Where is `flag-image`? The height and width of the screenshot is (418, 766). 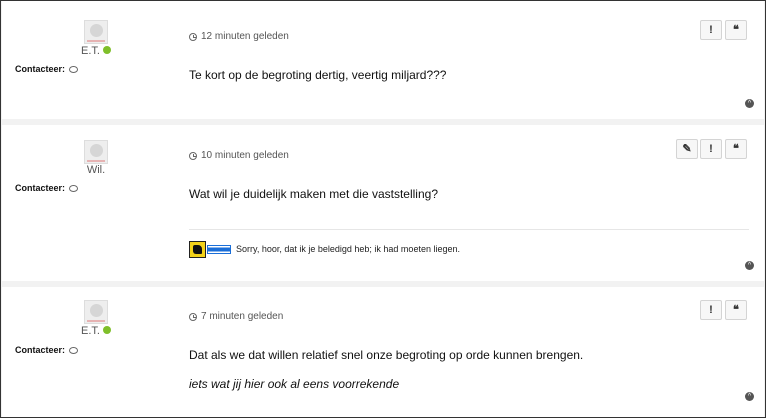
flag-image is located at coordinates (197, 249).